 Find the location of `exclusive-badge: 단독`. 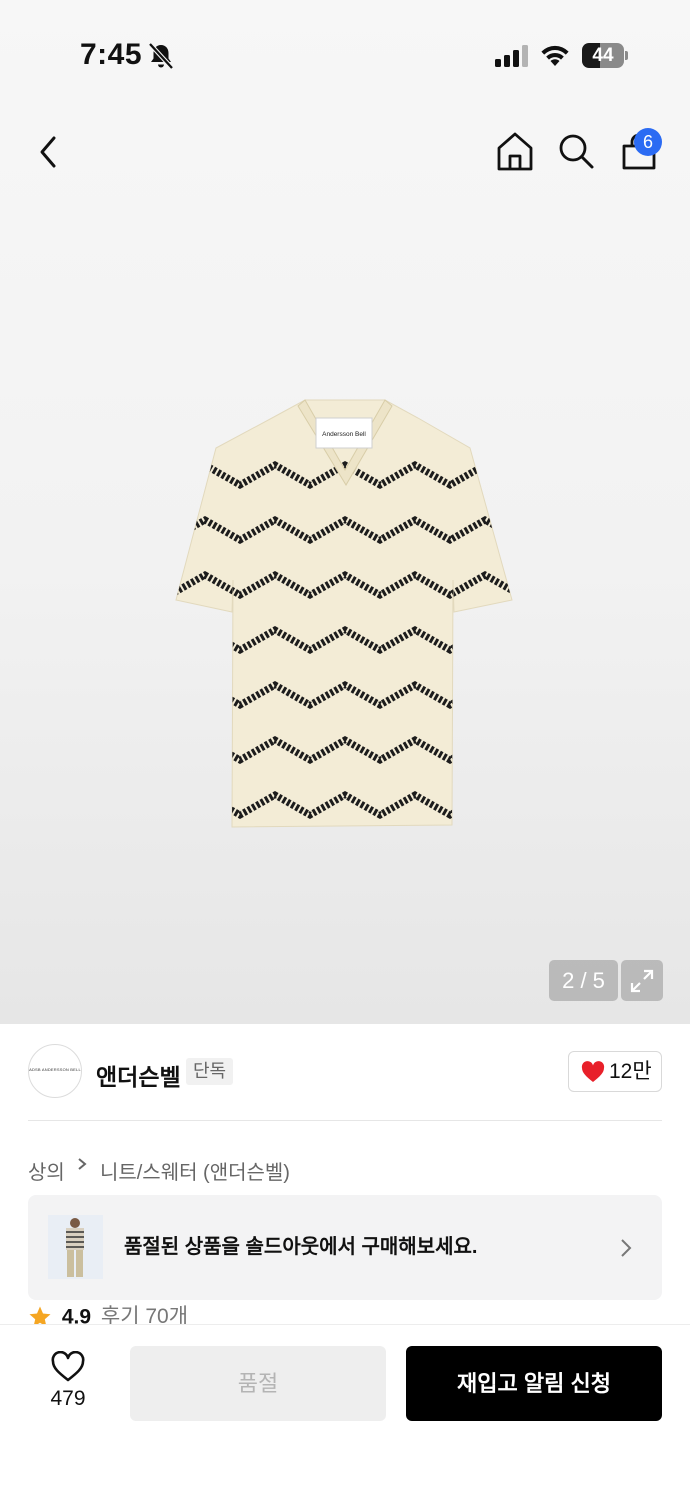

exclusive-badge: 단독 is located at coordinates (210, 1071).